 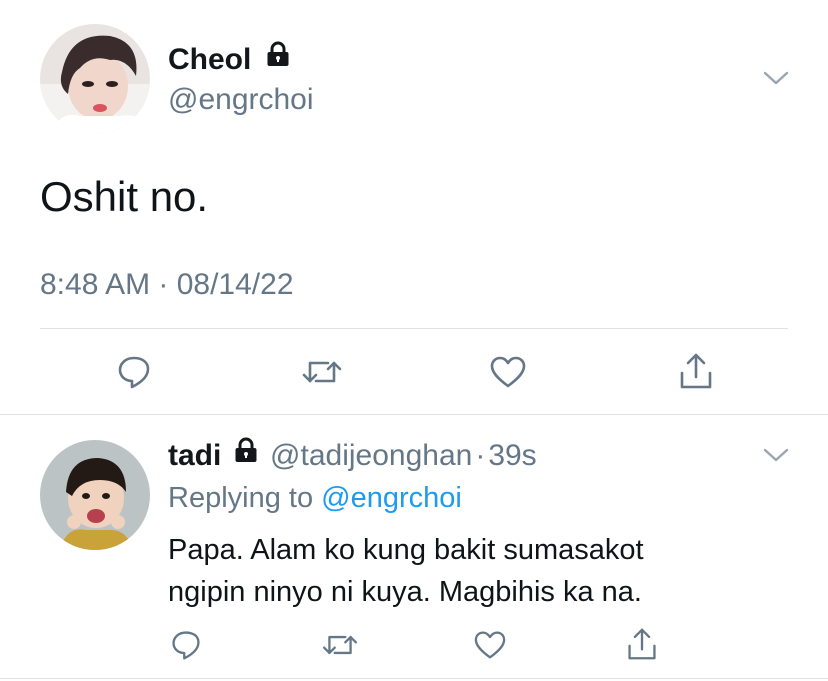 I want to click on main-tweet-avatar, so click(x=95, y=79).